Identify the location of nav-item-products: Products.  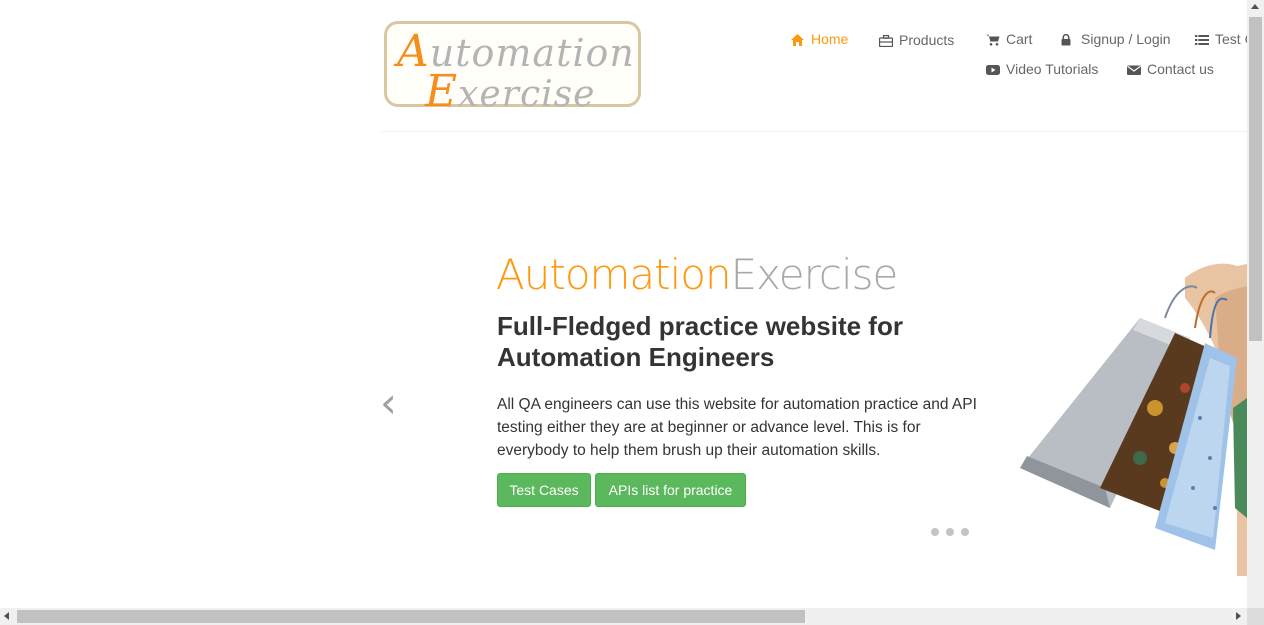
(916, 40).